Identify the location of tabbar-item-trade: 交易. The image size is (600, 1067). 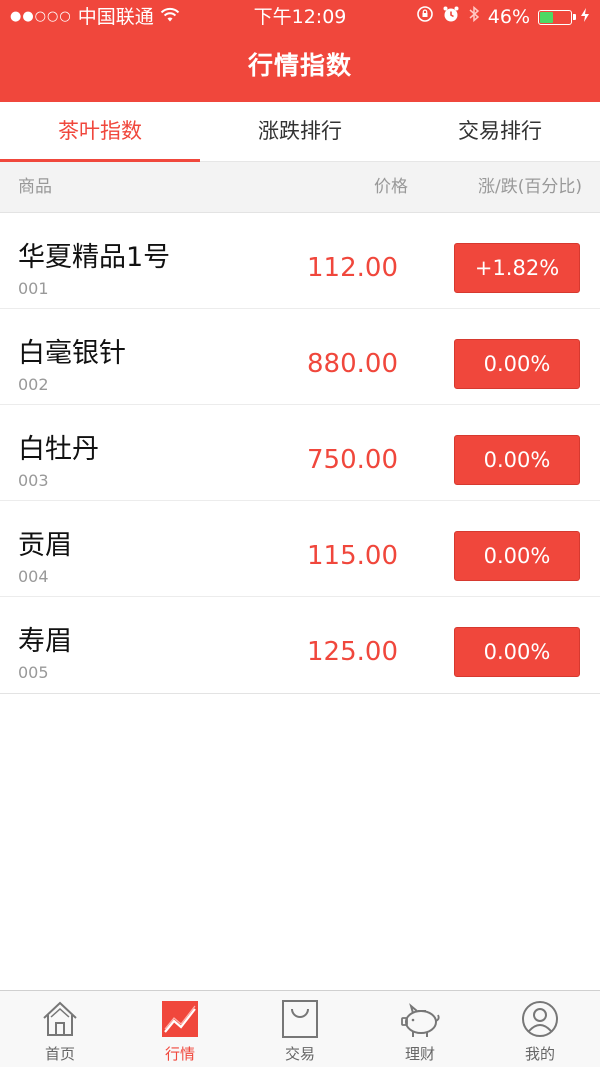
(300, 1029).